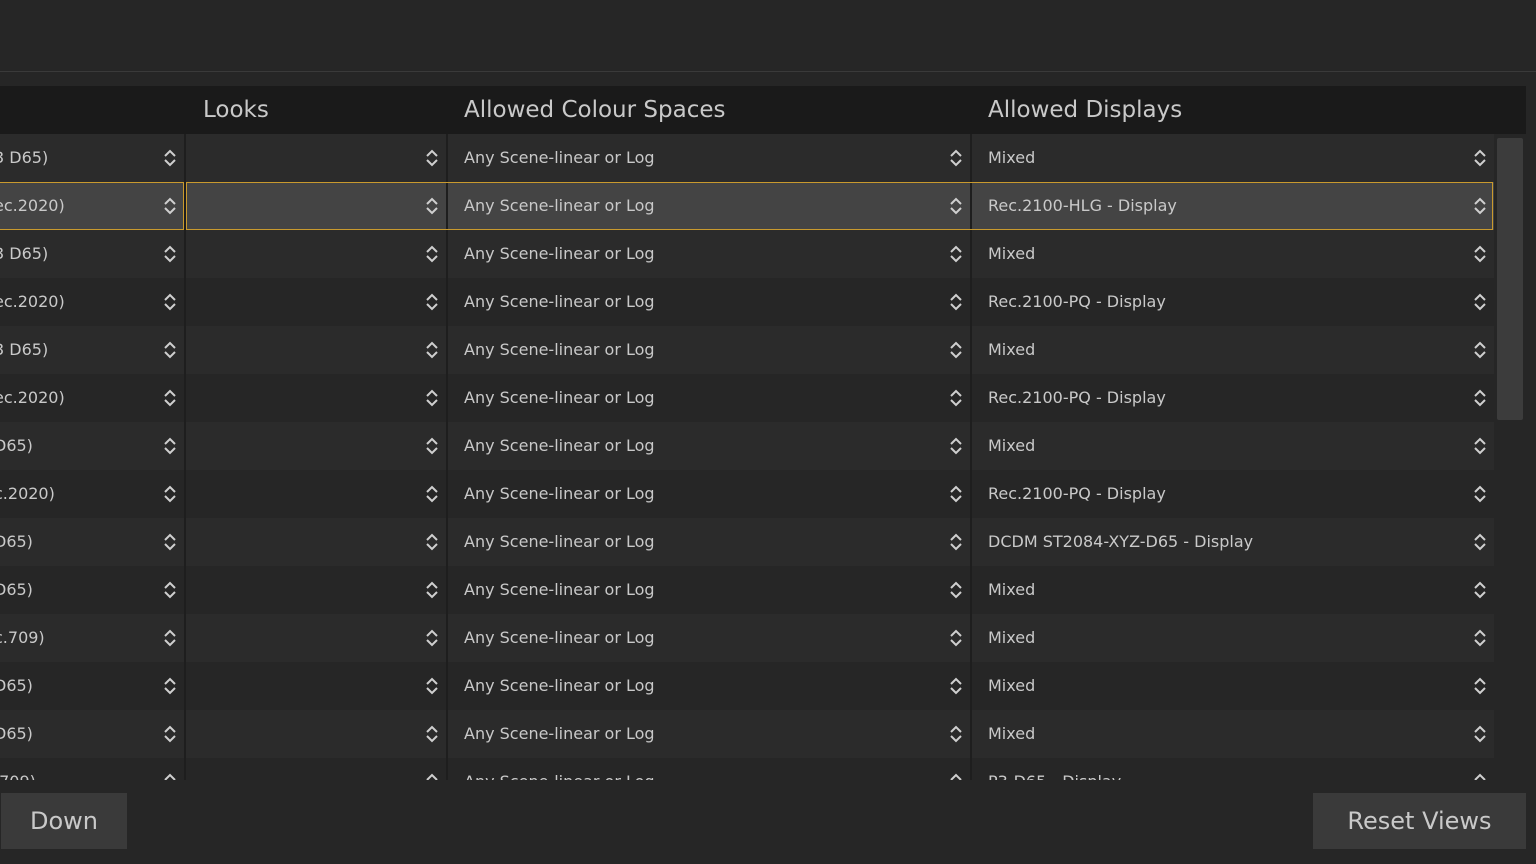 This screenshot has width=1536, height=864. What do you see at coordinates (236, 110) in the screenshot?
I see `header-looks: Looks` at bounding box center [236, 110].